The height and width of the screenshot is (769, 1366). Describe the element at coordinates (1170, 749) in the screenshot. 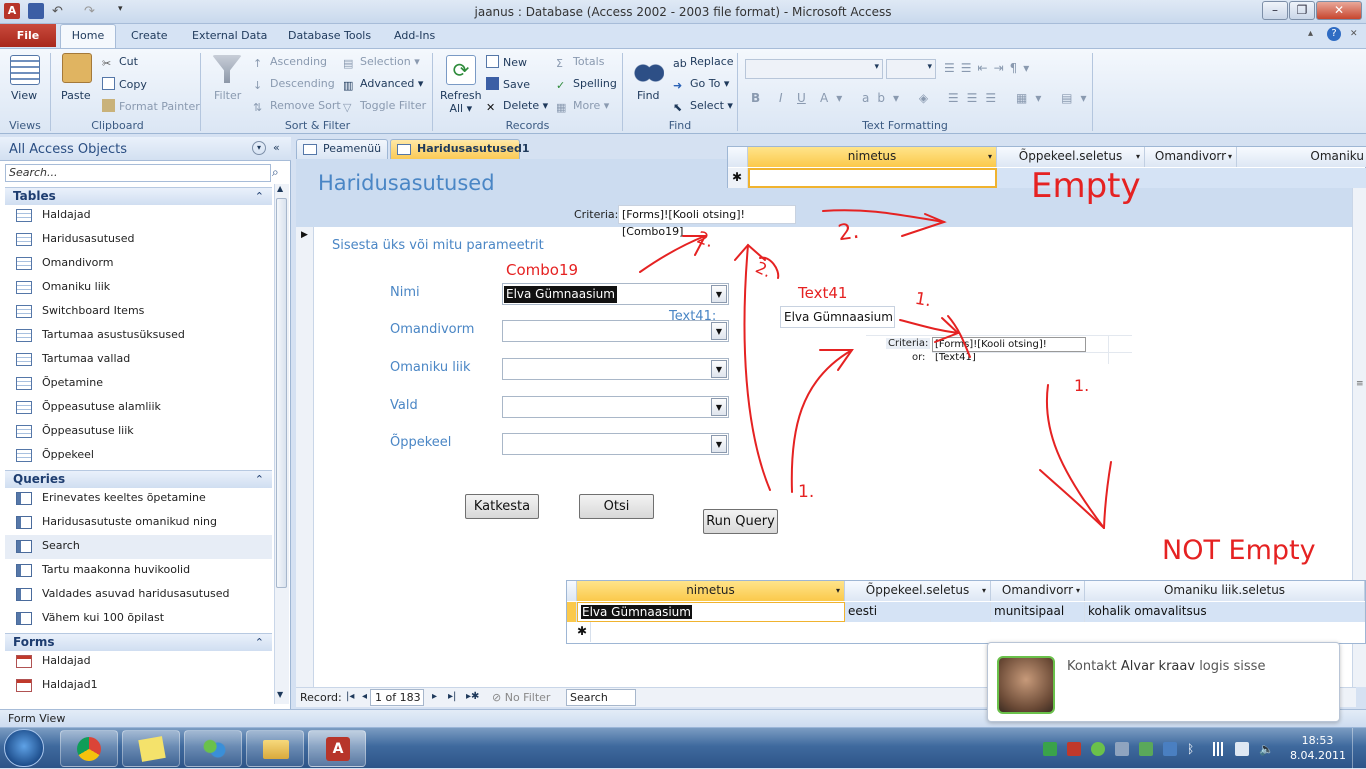

I see `tray-icon-network-alert` at that location.